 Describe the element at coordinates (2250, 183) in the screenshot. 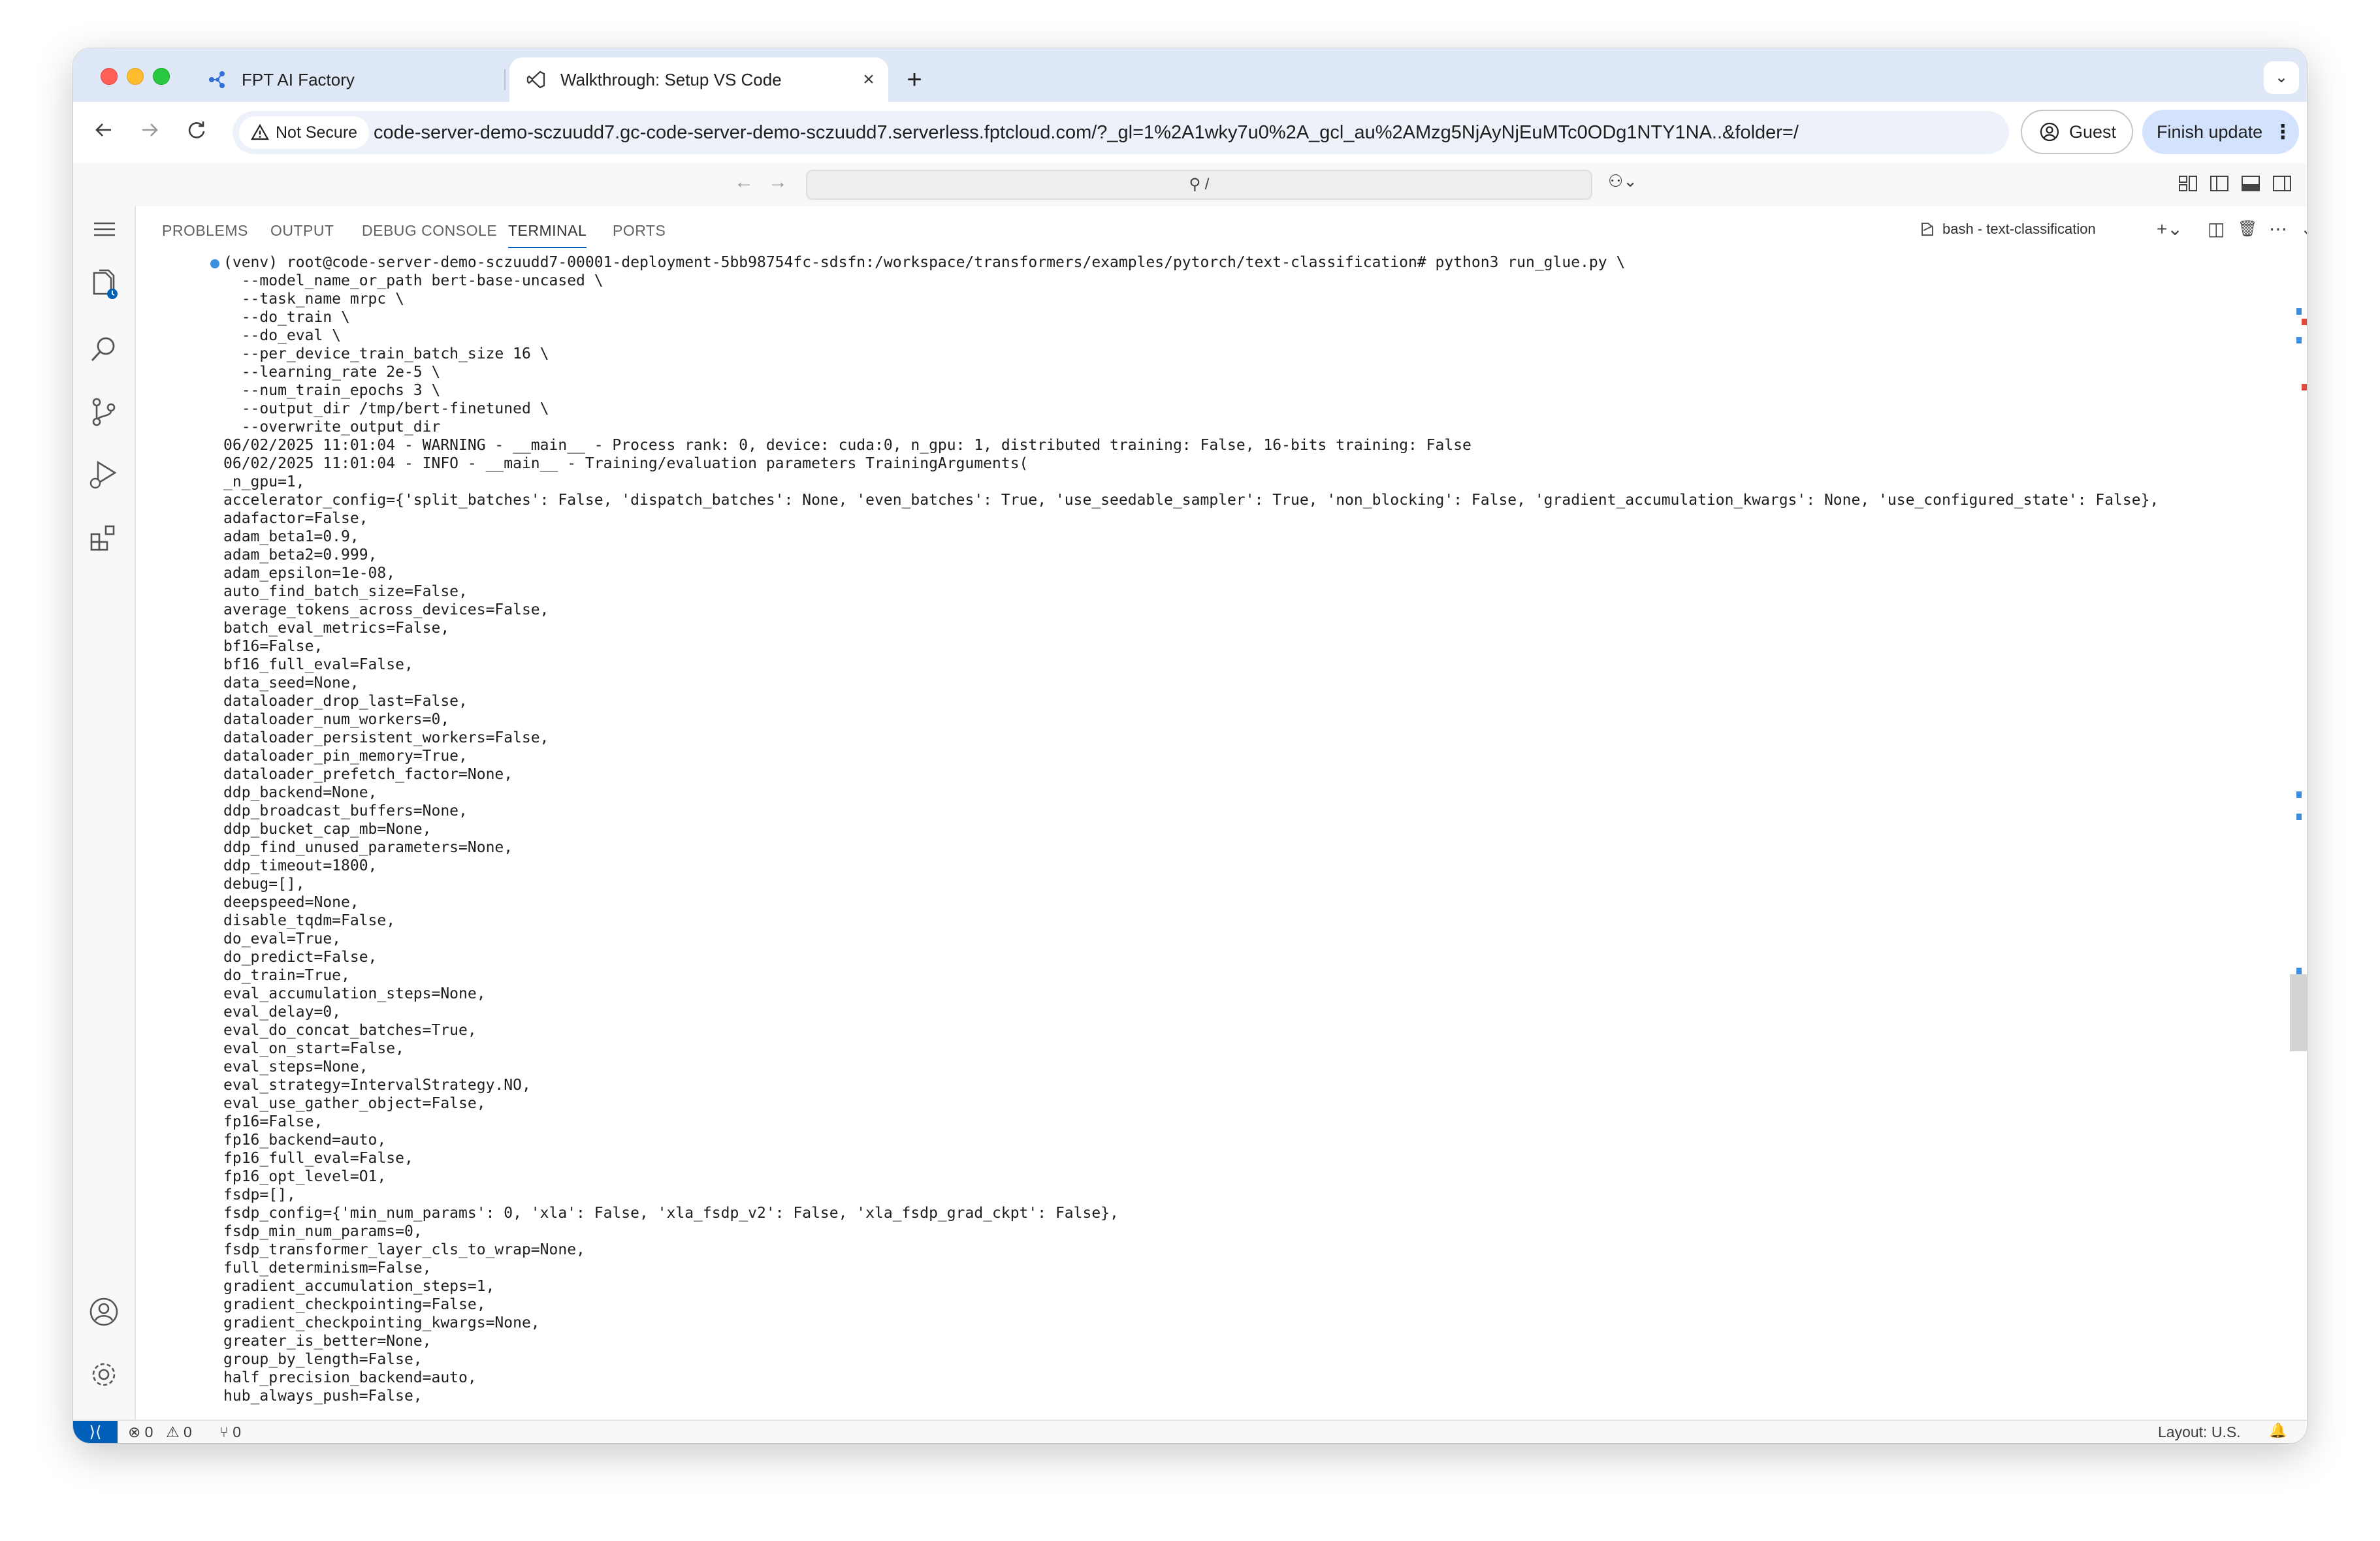

I see `toggle-panel-icon` at that location.